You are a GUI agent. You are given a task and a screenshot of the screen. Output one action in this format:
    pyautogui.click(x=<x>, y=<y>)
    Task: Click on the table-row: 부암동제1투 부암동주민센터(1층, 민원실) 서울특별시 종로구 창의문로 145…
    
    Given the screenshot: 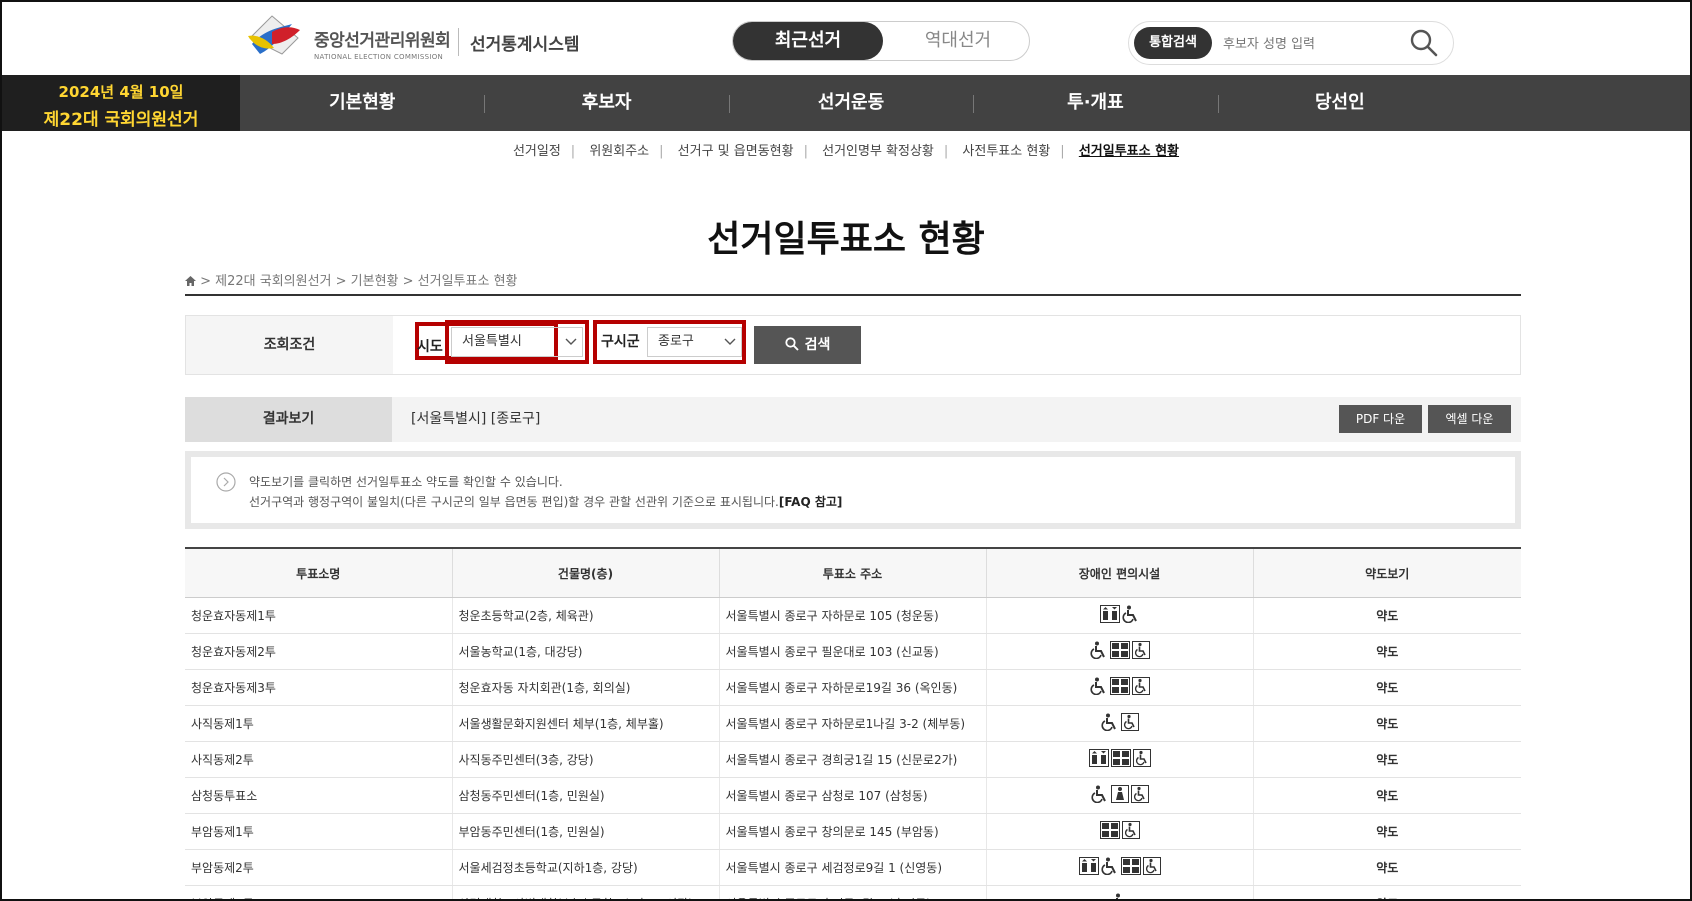 What is the action you would take?
    pyautogui.click(x=853, y=831)
    